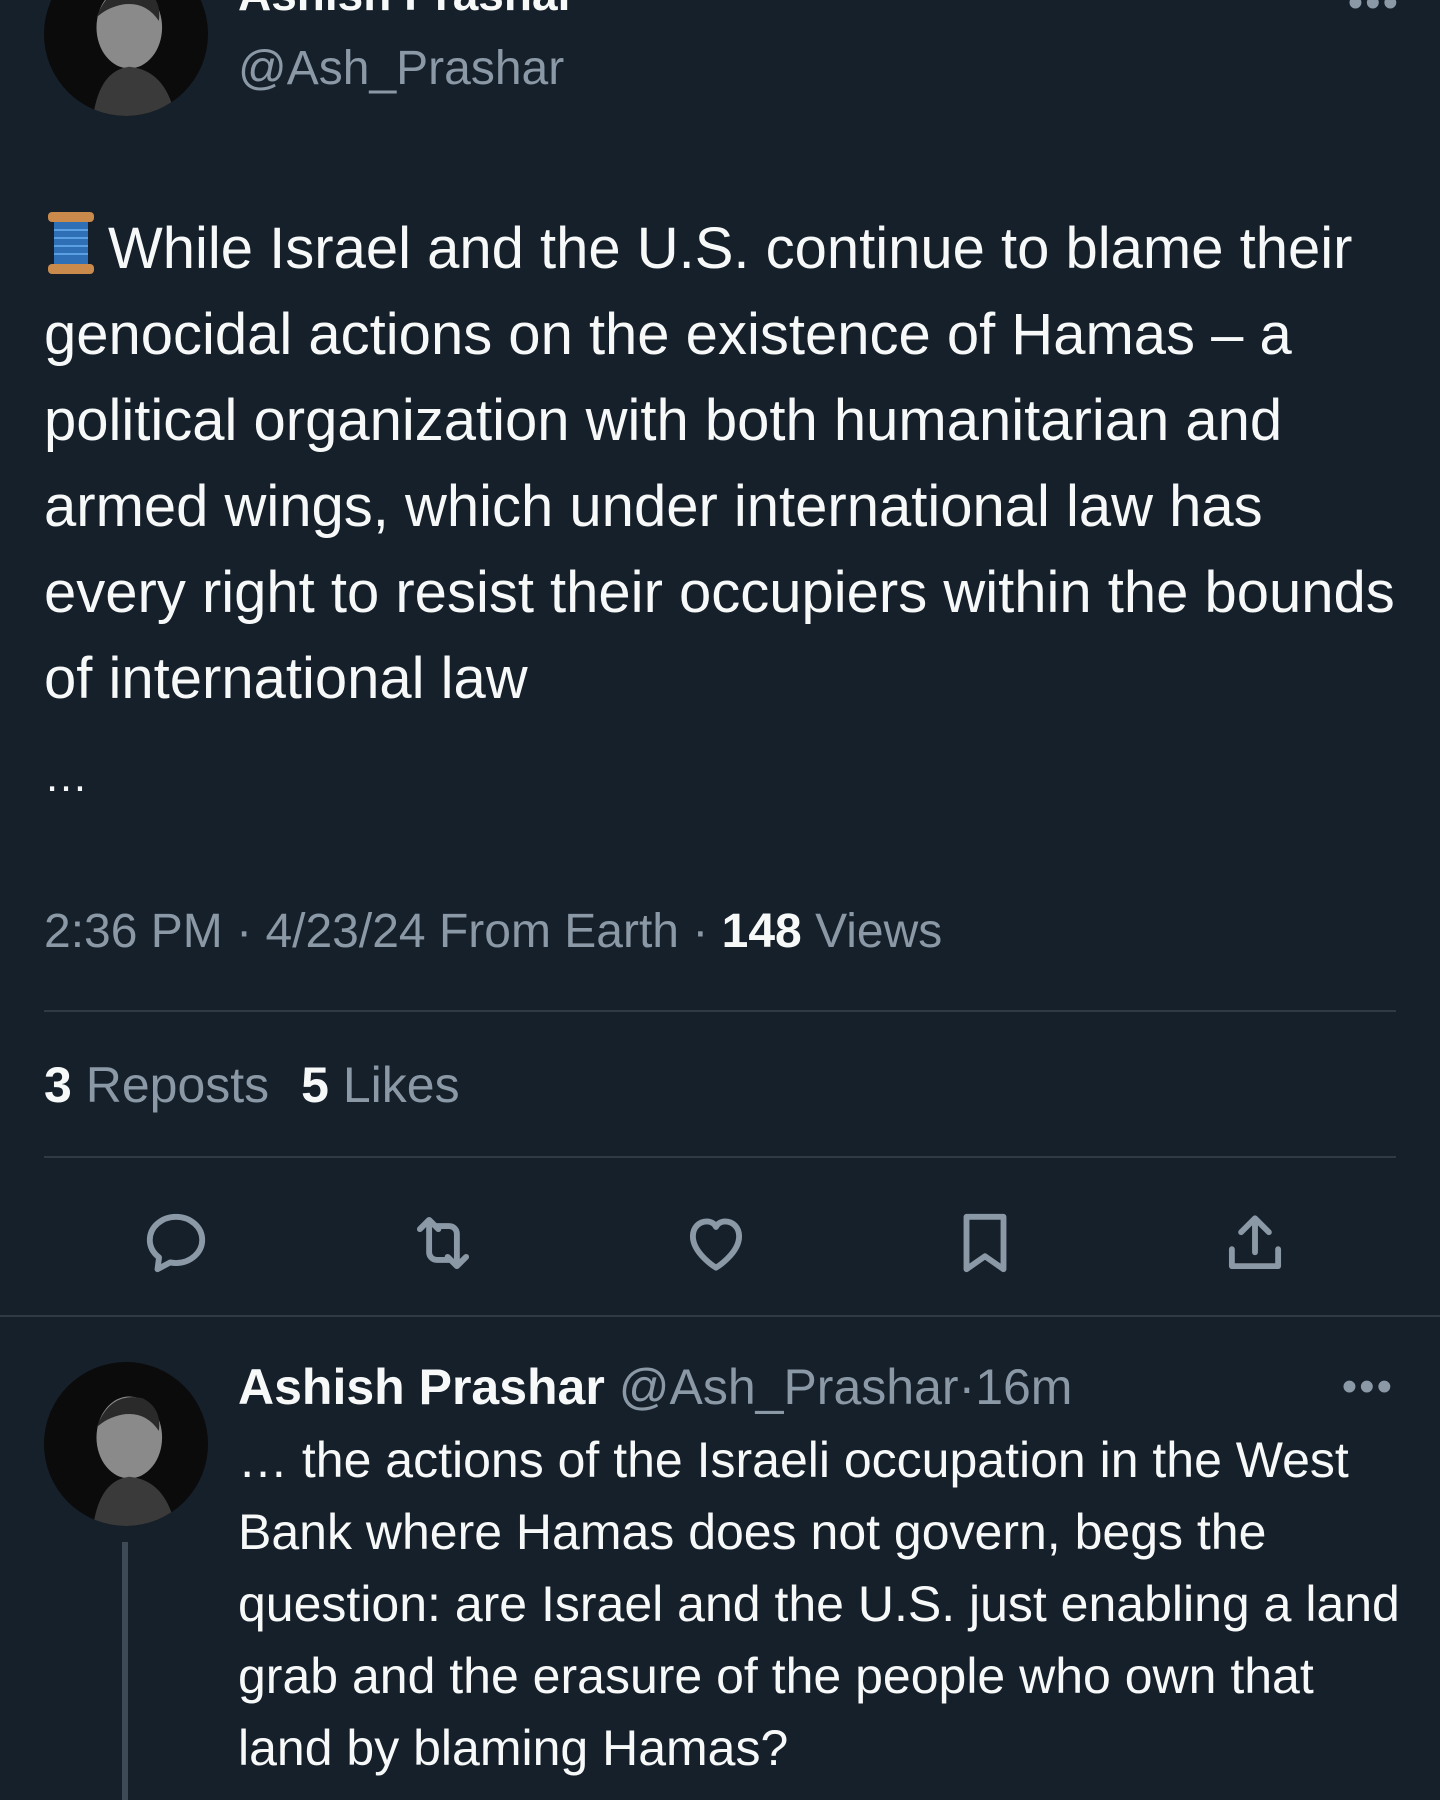 The image size is (1440, 1800). Describe the element at coordinates (125, 1671) in the screenshot. I see `thread-connector-line` at that location.